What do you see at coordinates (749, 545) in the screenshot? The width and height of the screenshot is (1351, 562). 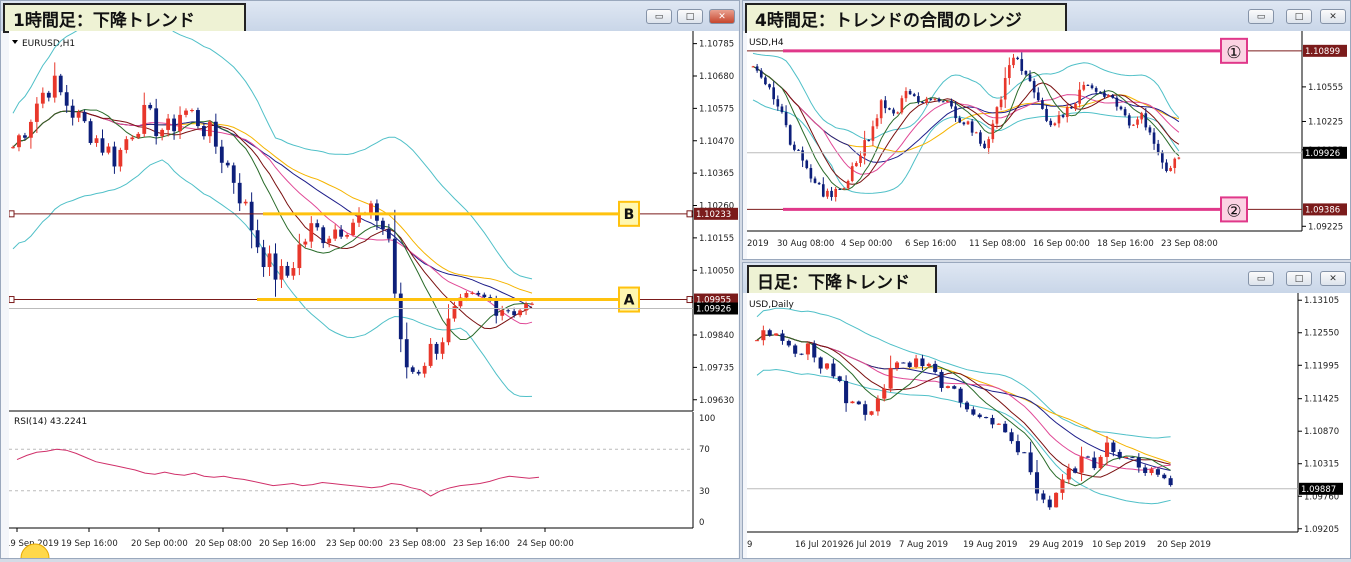 I see `time-tick-label: 9` at bounding box center [749, 545].